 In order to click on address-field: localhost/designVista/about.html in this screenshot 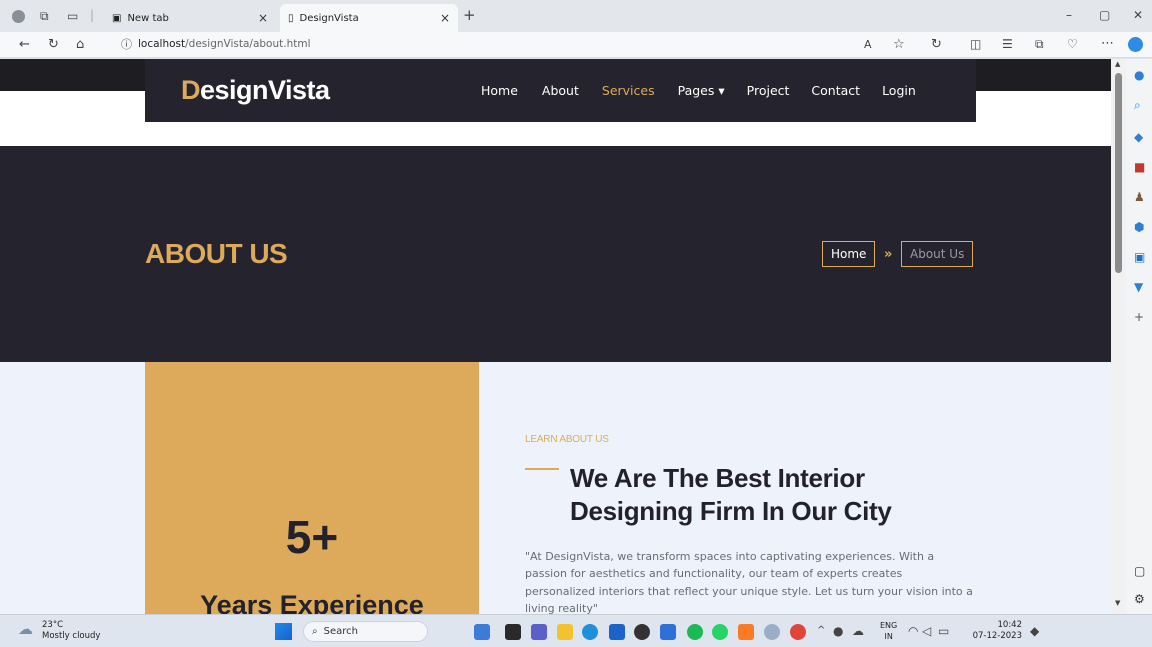, I will do `click(224, 44)`.